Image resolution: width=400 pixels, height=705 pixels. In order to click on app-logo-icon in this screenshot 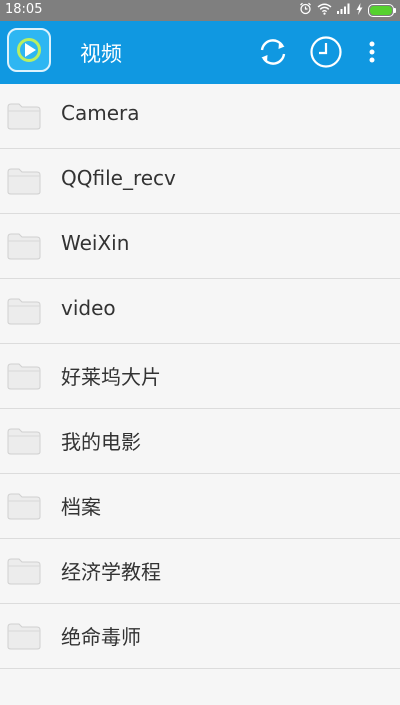, I will do `click(29, 50)`.